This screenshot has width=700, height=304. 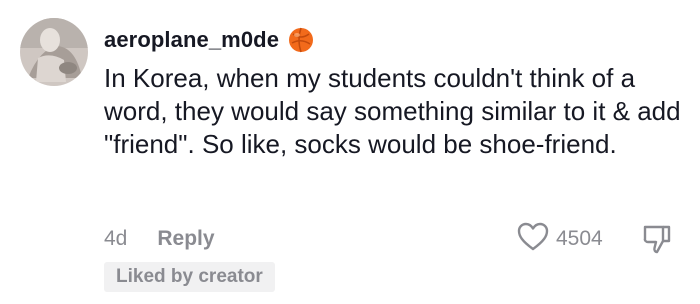 What do you see at coordinates (533, 239) in the screenshot?
I see `heart-outline-icon` at bounding box center [533, 239].